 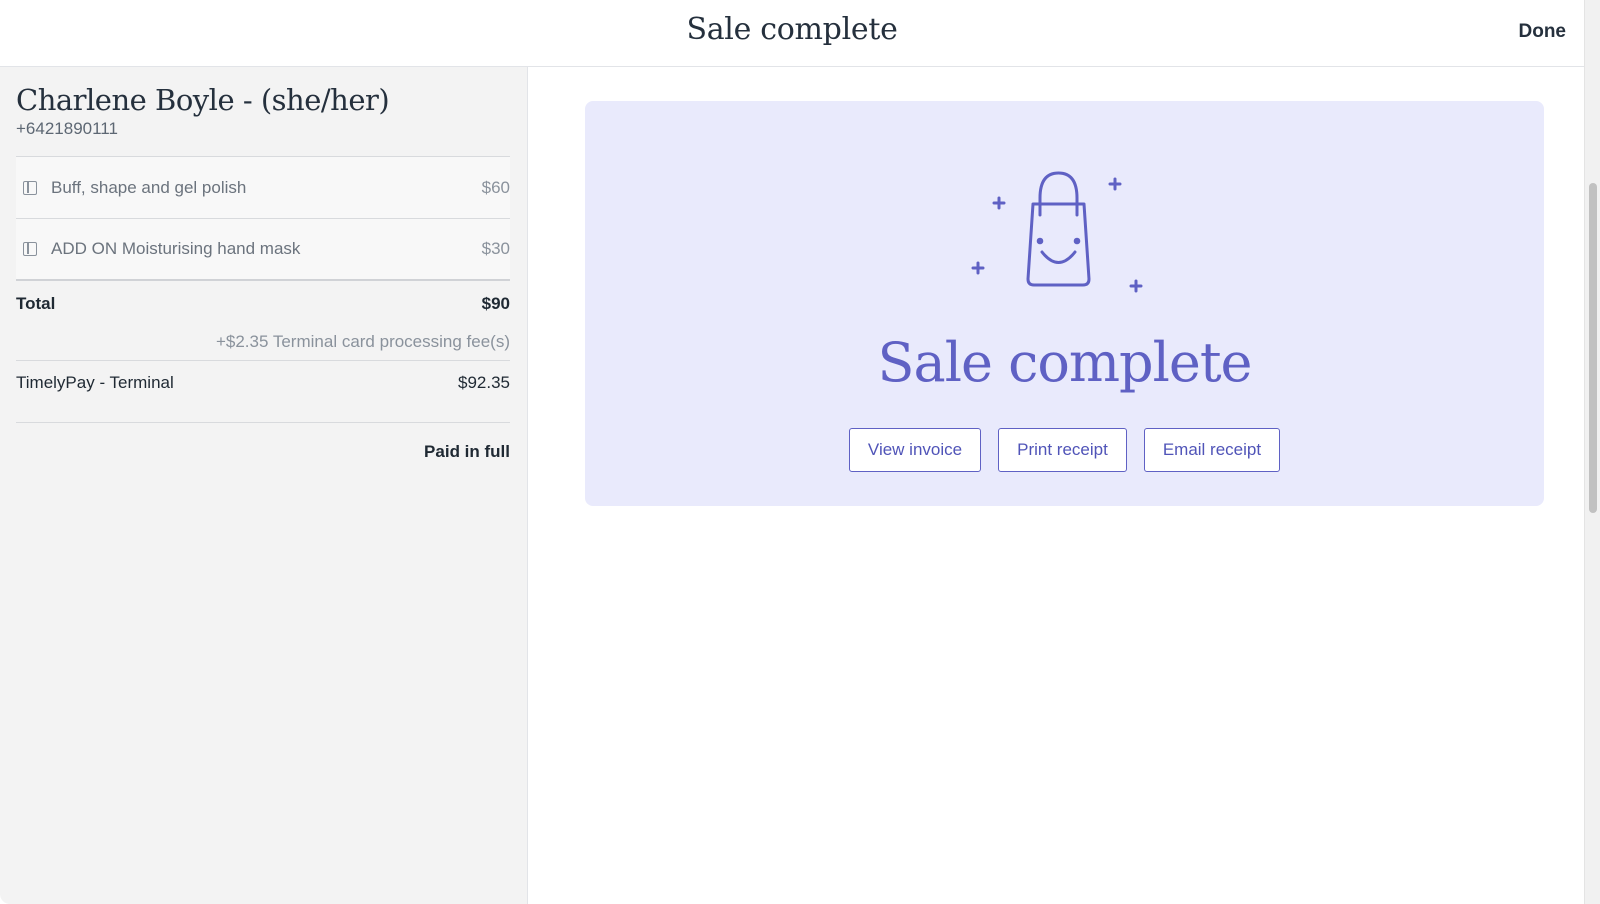 I want to click on scrollbar, so click(x=1592, y=452).